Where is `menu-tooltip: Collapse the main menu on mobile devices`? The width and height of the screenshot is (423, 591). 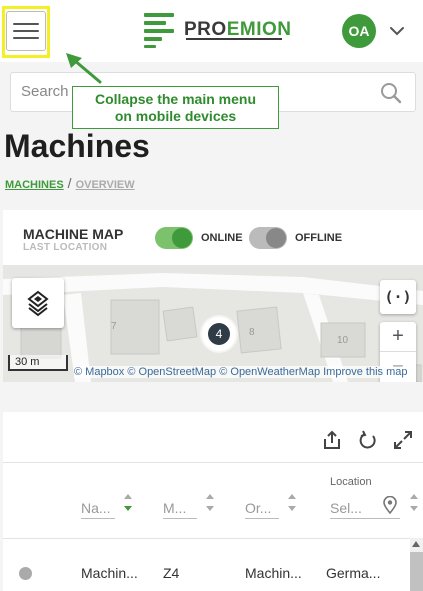
menu-tooltip: Collapse the main menu on mobile devices is located at coordinates (175, 107).